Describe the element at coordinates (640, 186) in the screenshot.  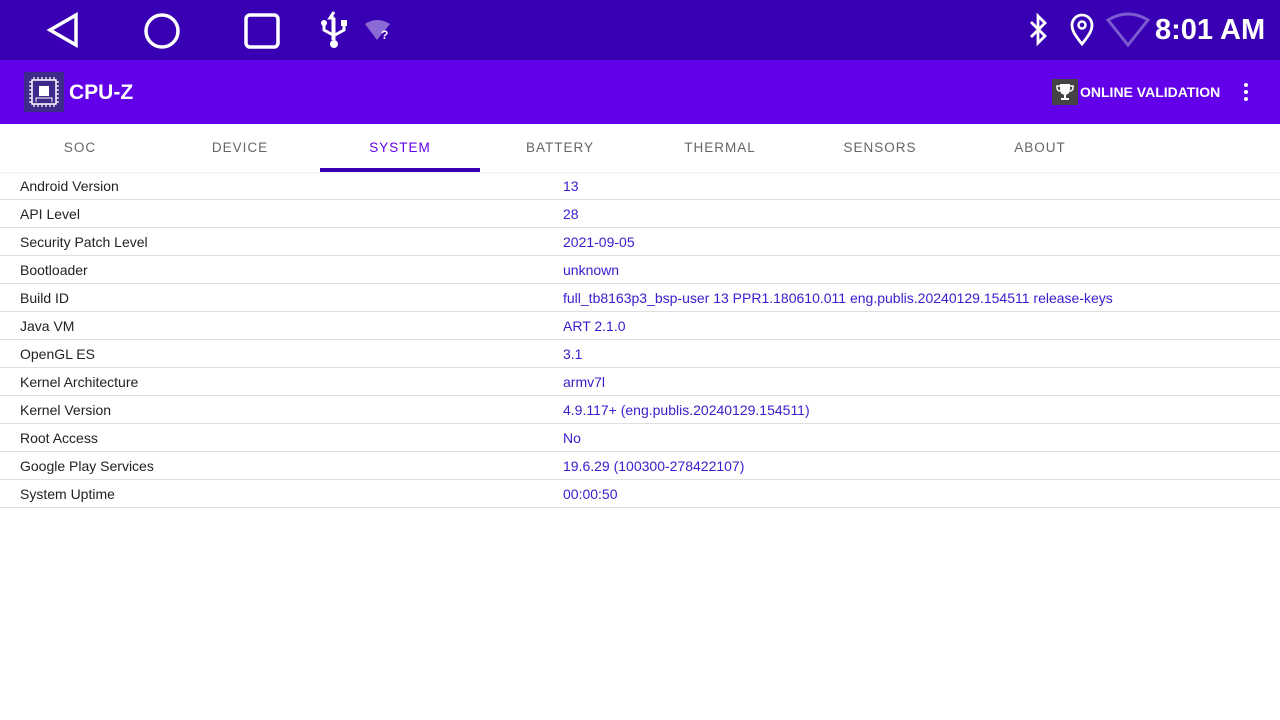
I see `info-row: Android Version 13` at that location.